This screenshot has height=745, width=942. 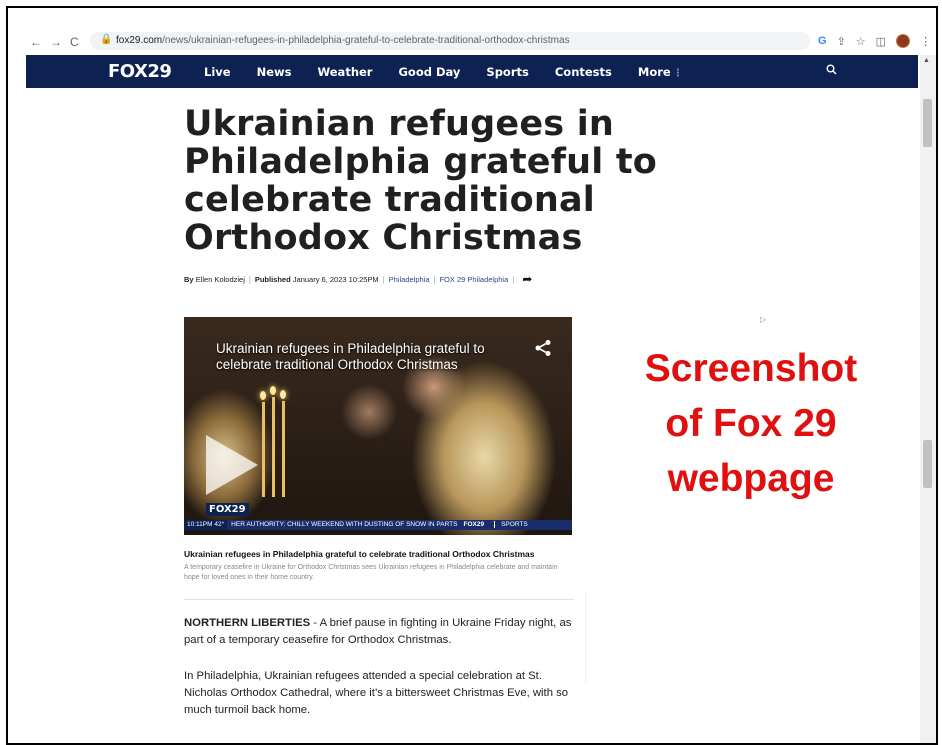 What do you see at coordinates (507, 72) in the screenshot?
I see `nav-sports: Sports` at bounding box center [507, 72].